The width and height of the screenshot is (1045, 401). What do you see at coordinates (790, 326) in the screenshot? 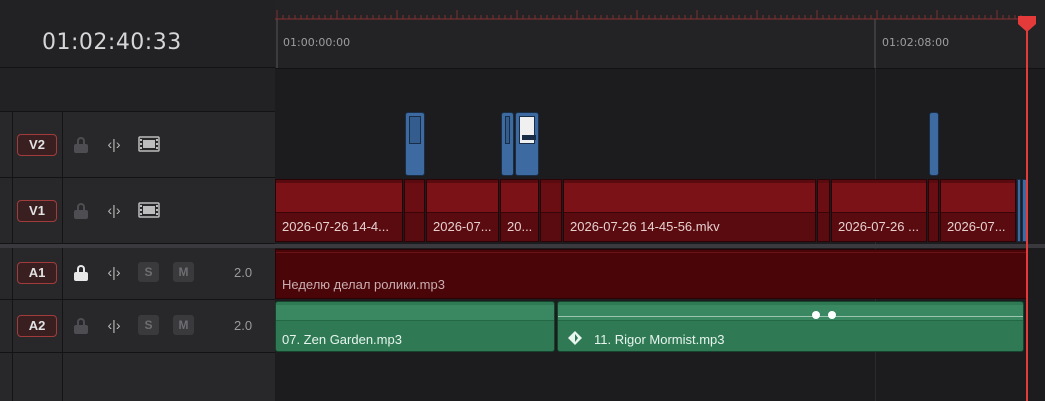
I see `audio-clip: 11. Rigor Mormist.mp3` at bounding box center [790, 326].